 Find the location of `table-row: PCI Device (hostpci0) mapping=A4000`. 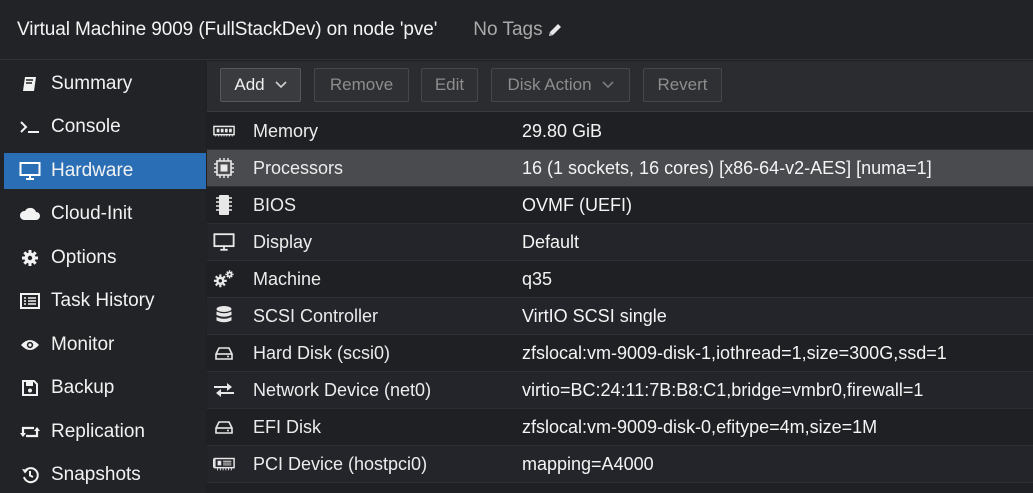

table-row: PCI Device (hostpci0) mapping=A4000 is located at coordinates (620, 464).